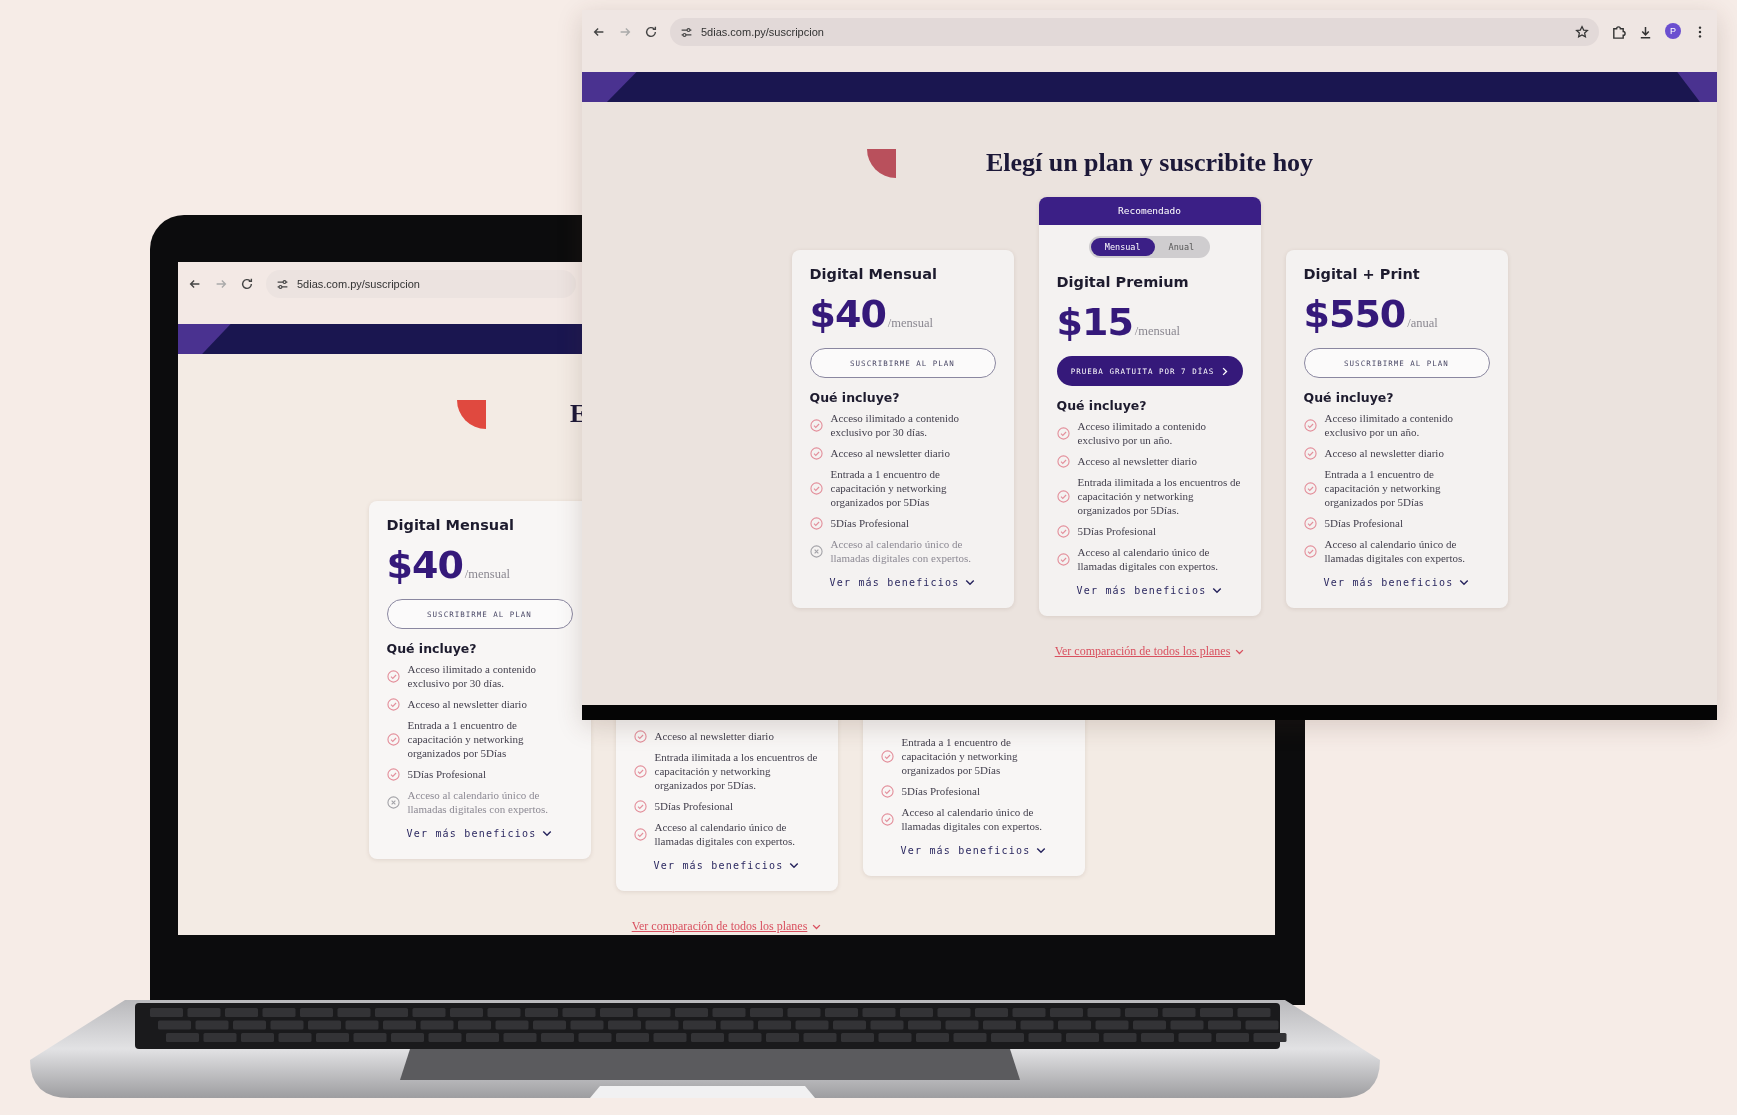 The image size is (1737, 1115). I want to click on plan-price: $550, so click(1354, 314).